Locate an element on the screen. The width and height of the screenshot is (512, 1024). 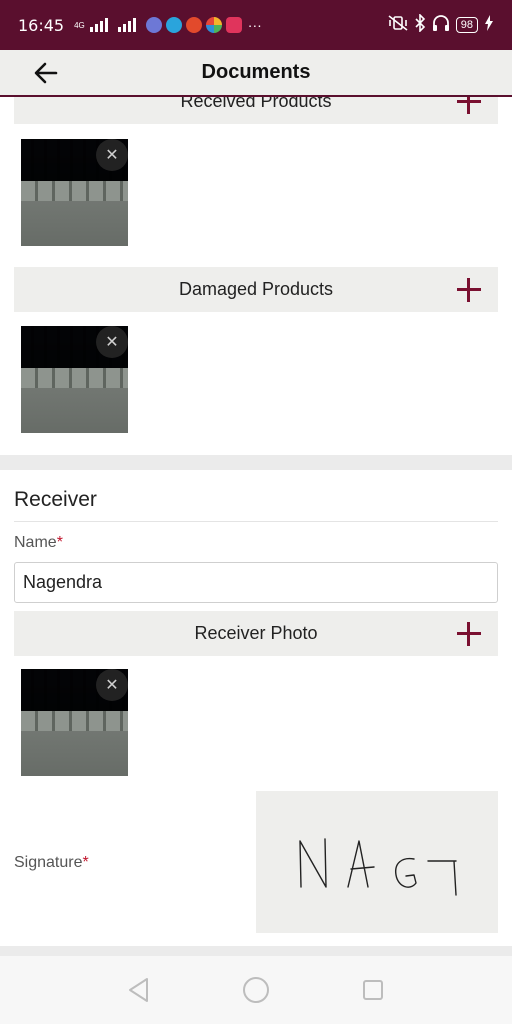
signature-drawing is located at coordinates (378, 867).